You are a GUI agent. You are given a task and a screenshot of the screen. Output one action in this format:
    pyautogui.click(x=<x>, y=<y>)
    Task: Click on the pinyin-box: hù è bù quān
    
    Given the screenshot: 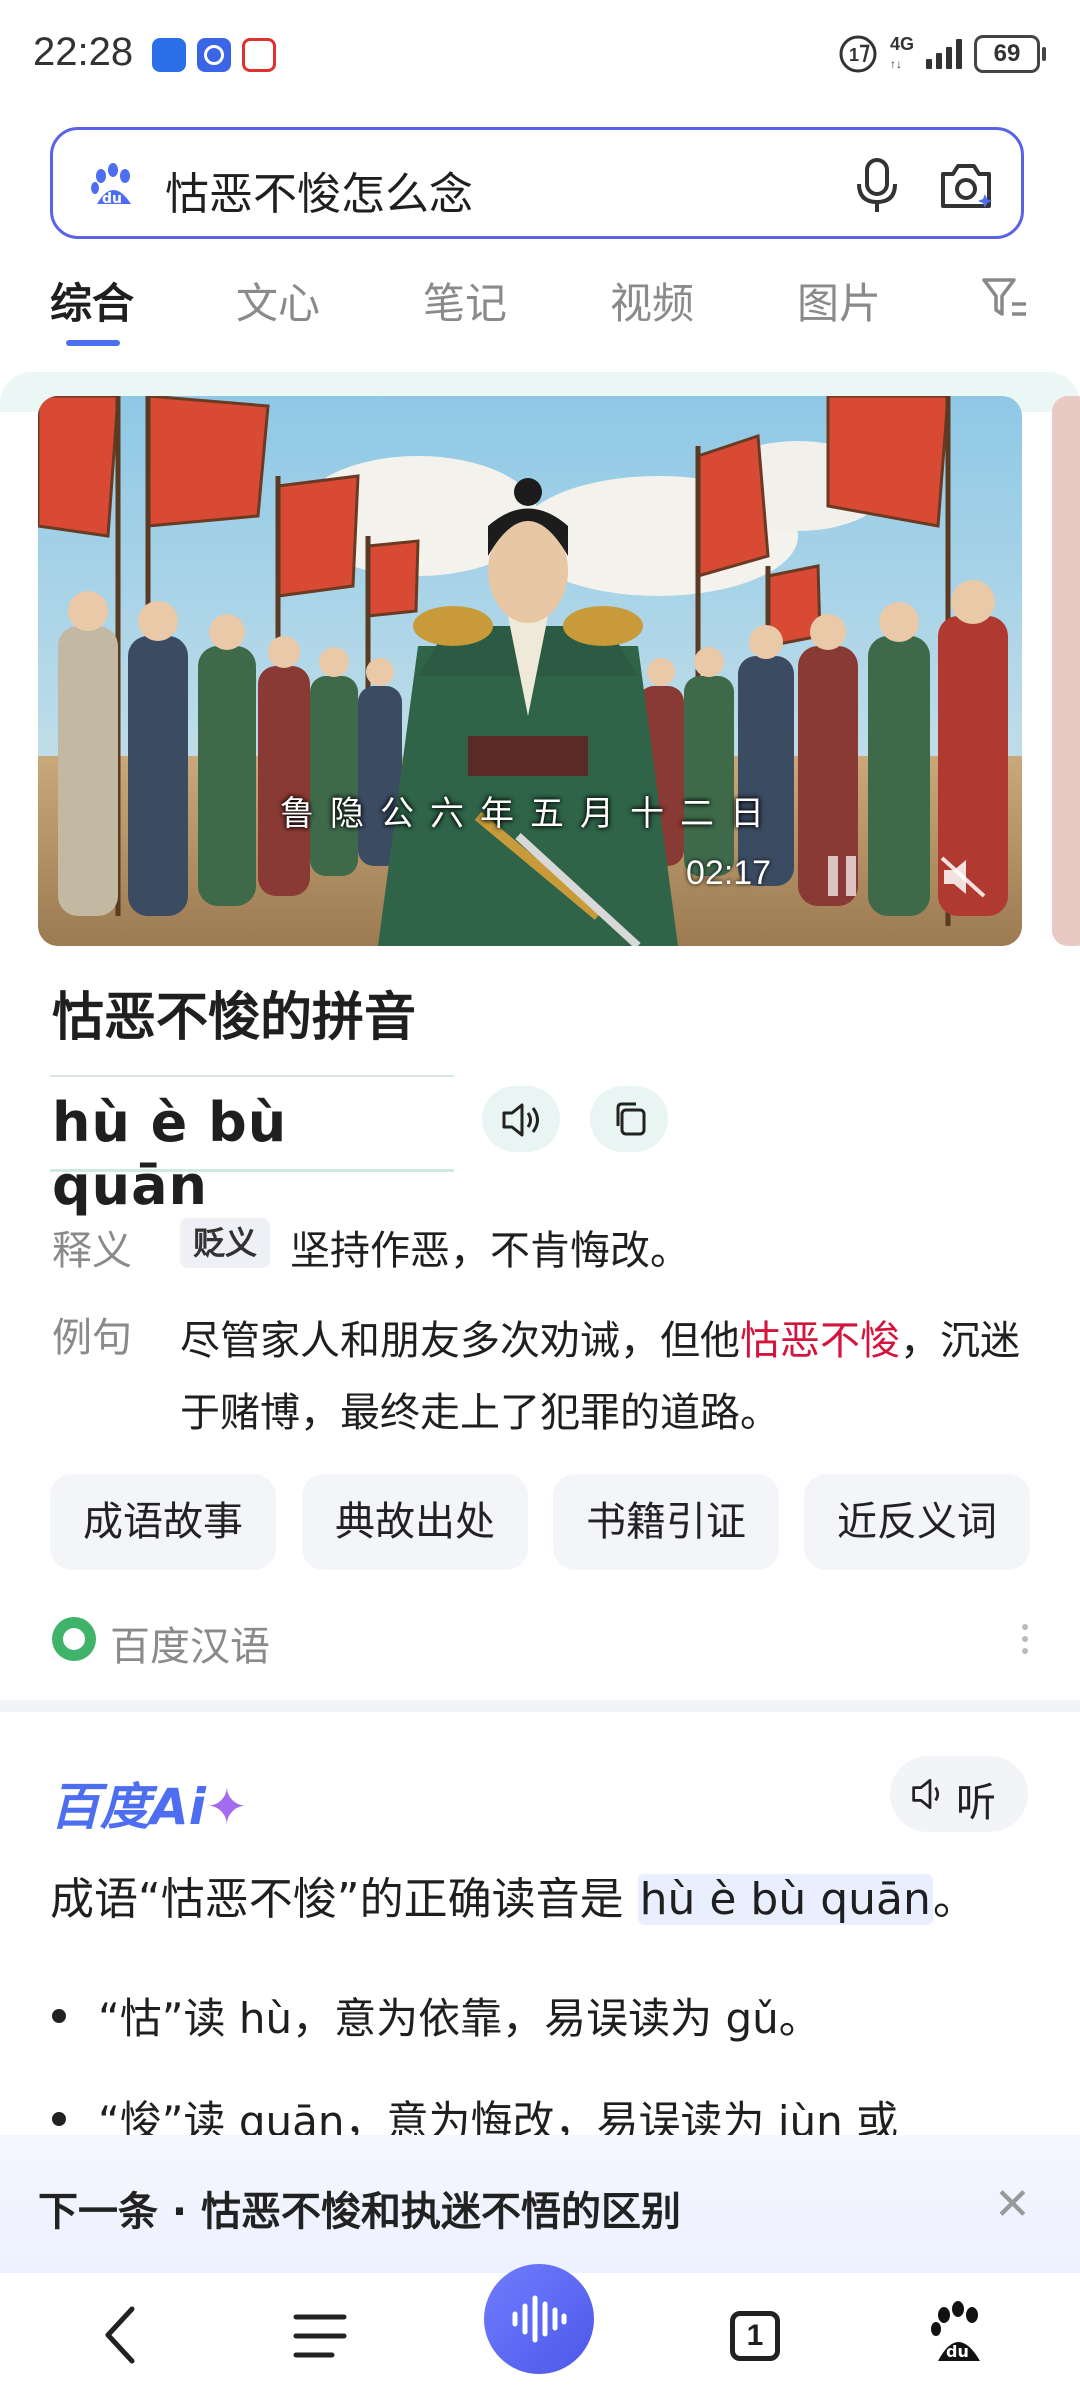 What is the action you would take?
    pyautogui.click(x=252, y=1146)
    